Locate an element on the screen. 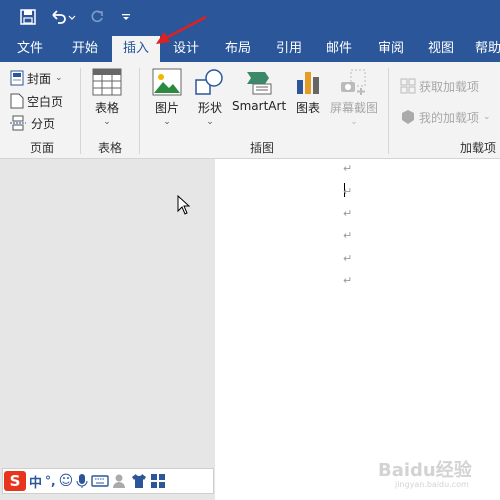 The height and width of the screenshot is (500, 500). illustrations-group-label: 插图 is located at coordinates (261, 148).